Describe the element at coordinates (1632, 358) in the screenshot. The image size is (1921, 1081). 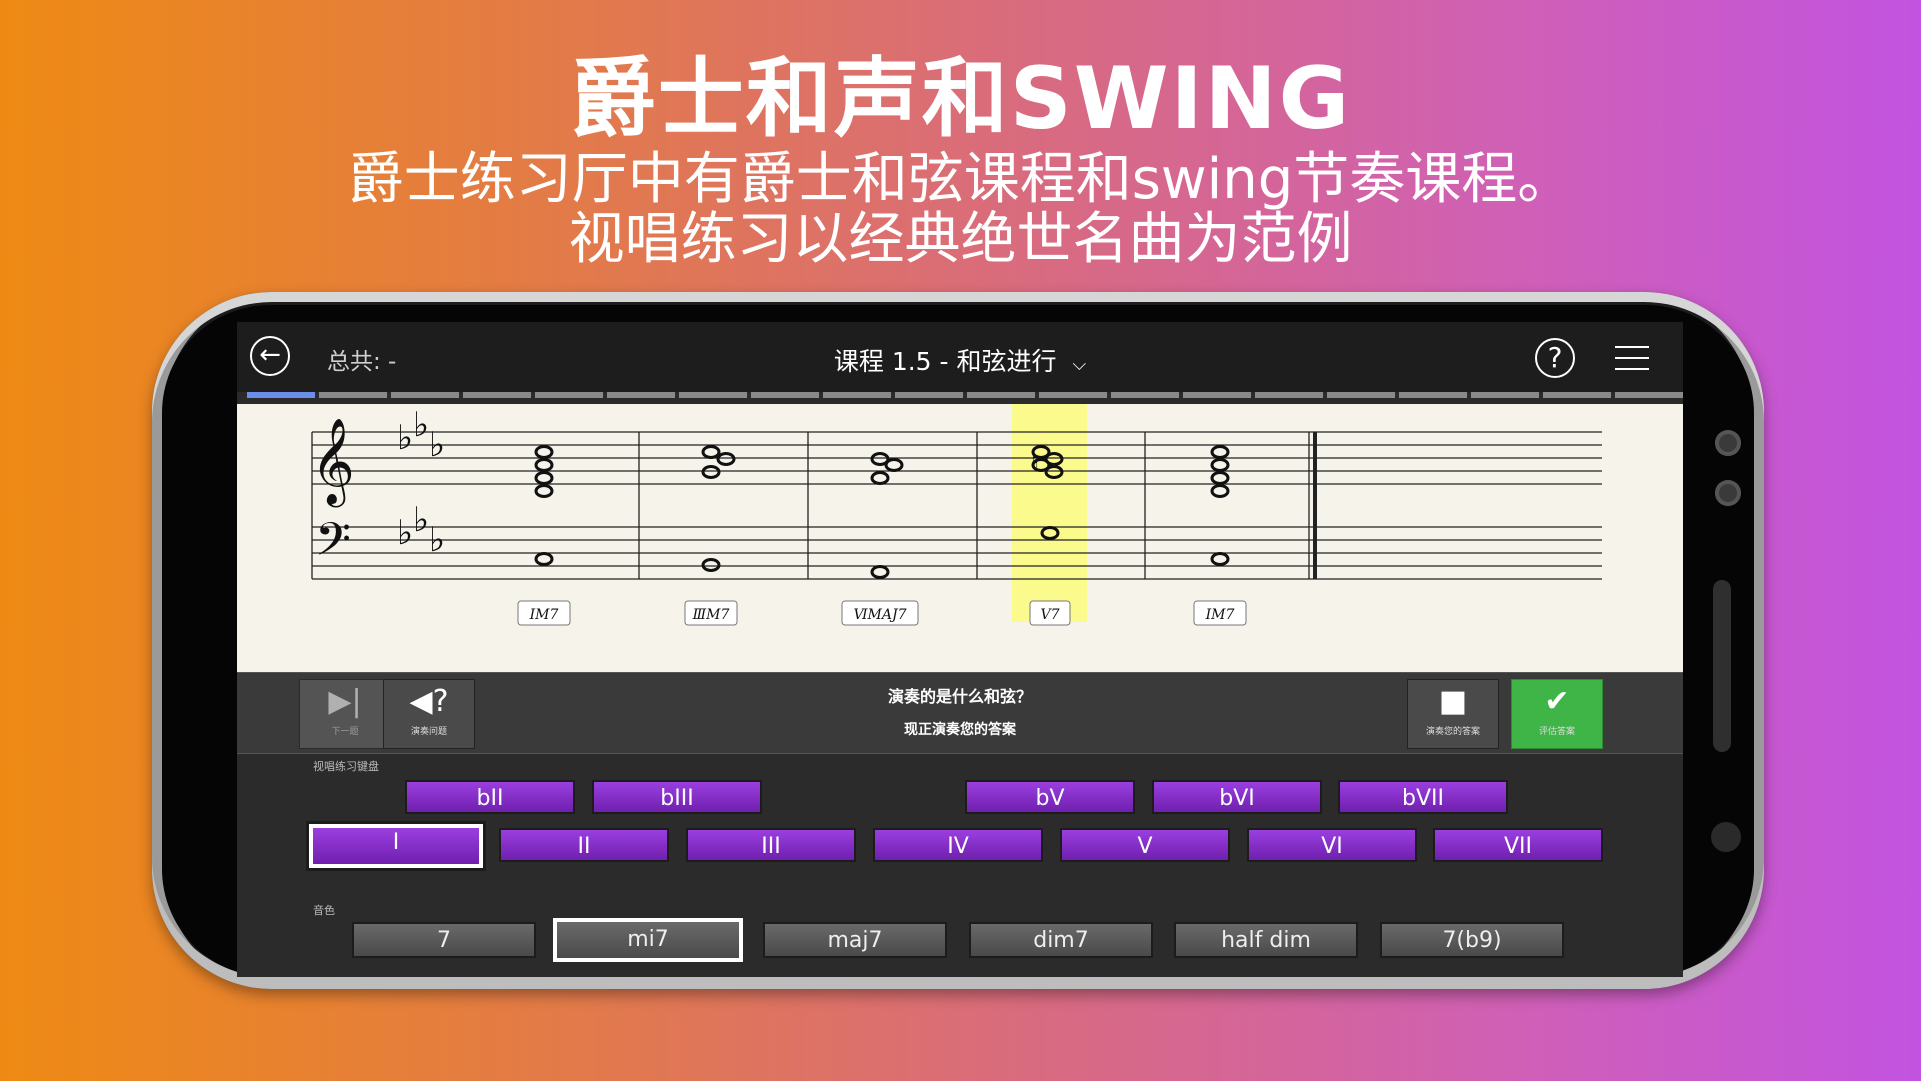
I see `hamburger-menu-icon` at that location.